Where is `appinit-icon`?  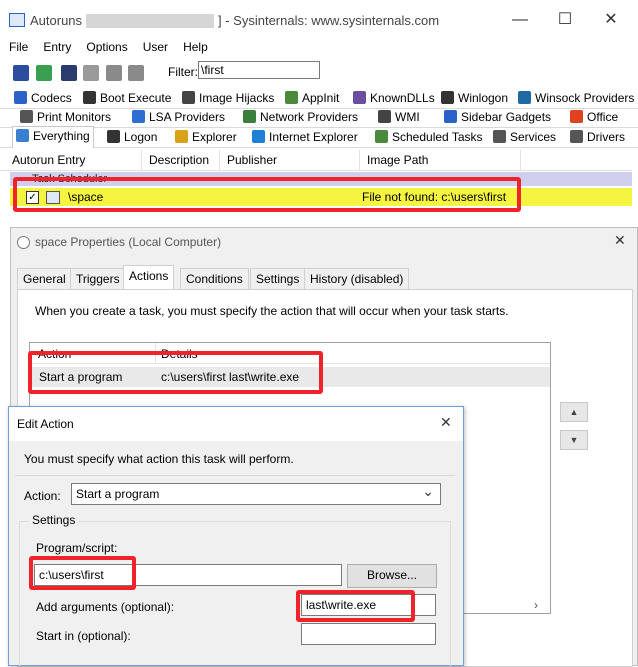 appinit-icon is located at coordinates (291, 97).